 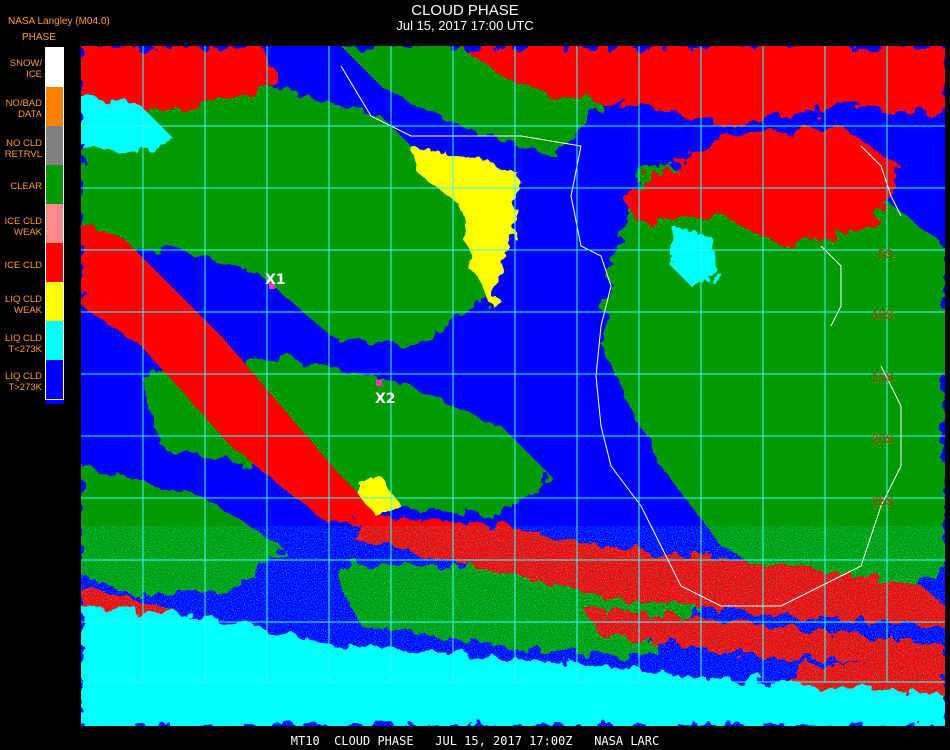 What do you see at coordinates (26, 186) in the screenshot?
I see `legend-label-clear: CLEAR` at bounding box center [26, 186].